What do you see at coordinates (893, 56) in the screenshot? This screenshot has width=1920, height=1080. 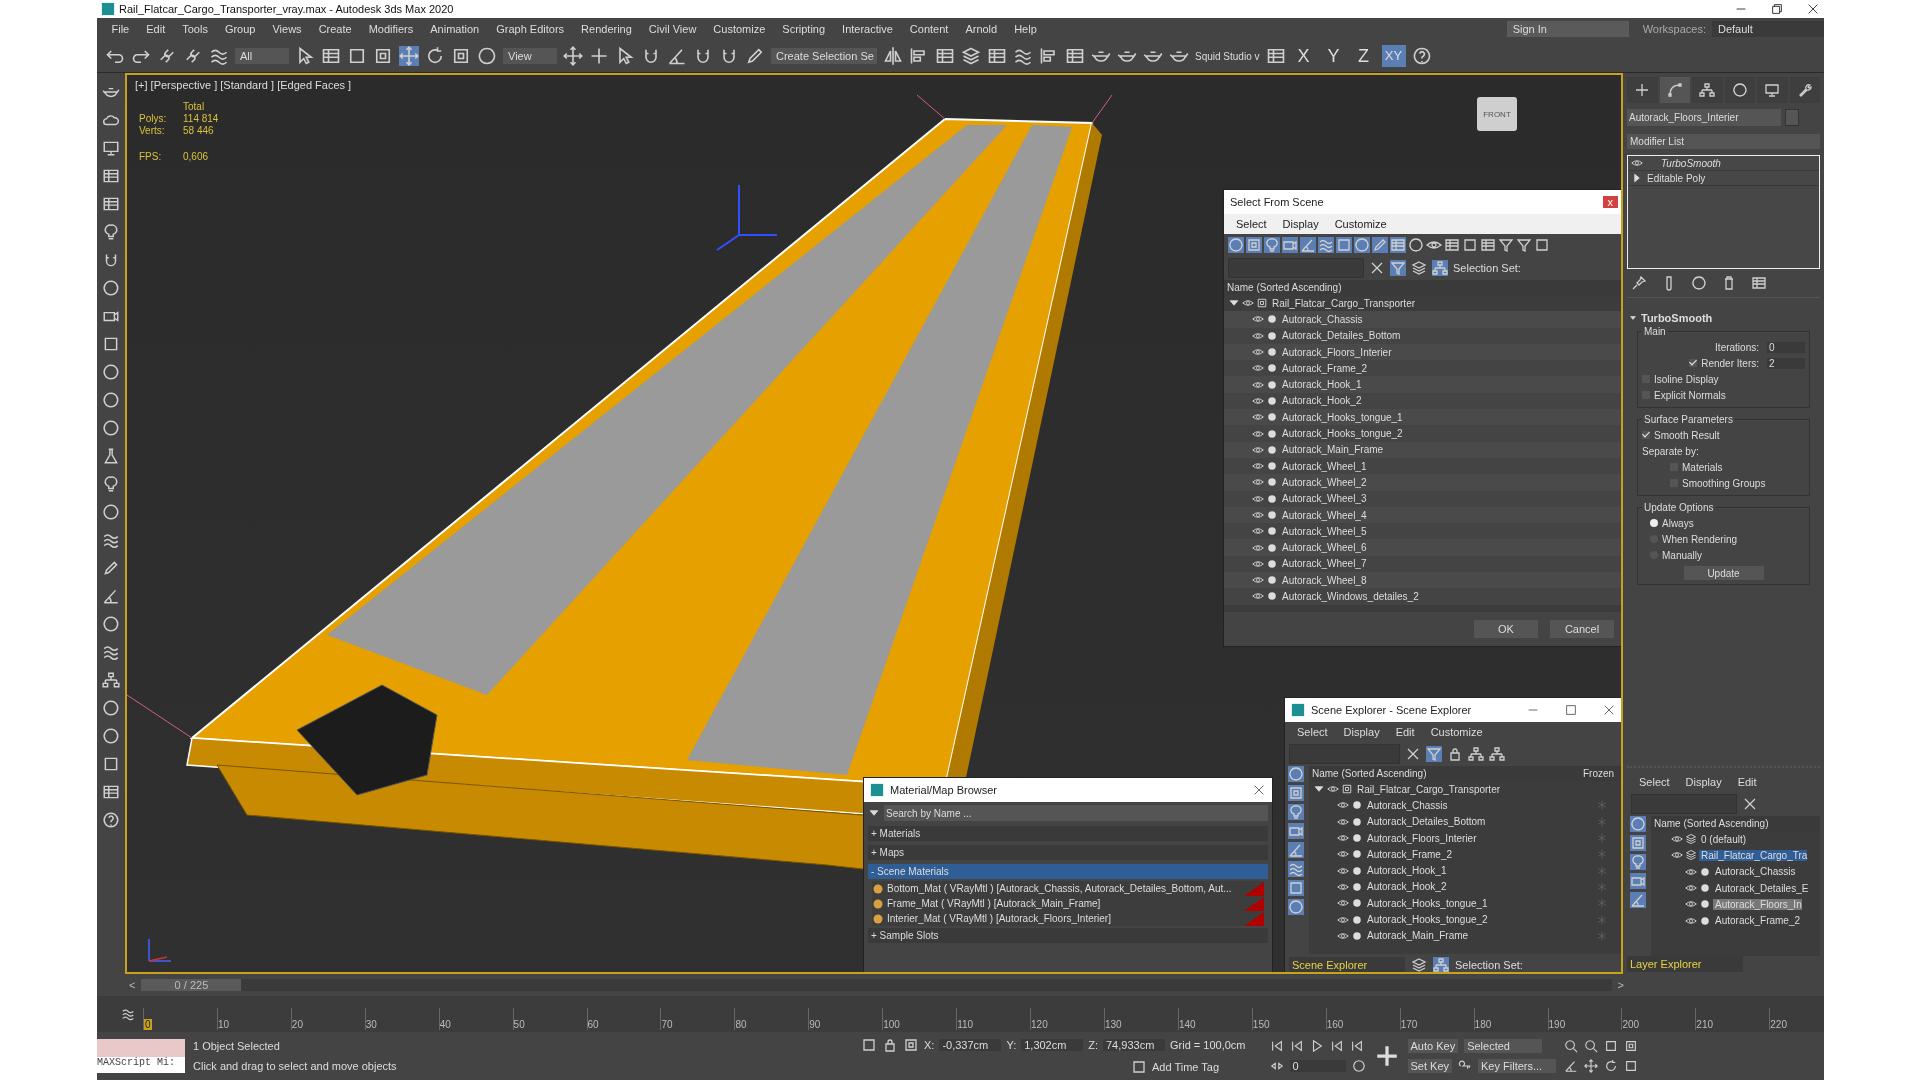 I see `mirror-icon` at bounding box center [893, 56].